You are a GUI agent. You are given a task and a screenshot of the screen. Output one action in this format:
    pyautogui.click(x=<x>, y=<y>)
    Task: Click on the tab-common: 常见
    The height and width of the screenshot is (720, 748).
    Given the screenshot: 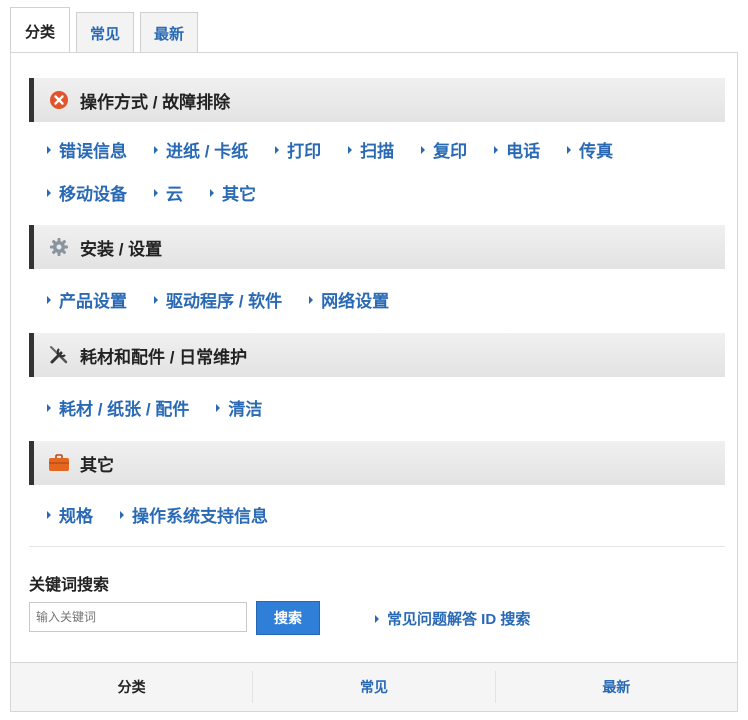 What is the action you would take?
    pyautogui.click(x=105, y=32)
    